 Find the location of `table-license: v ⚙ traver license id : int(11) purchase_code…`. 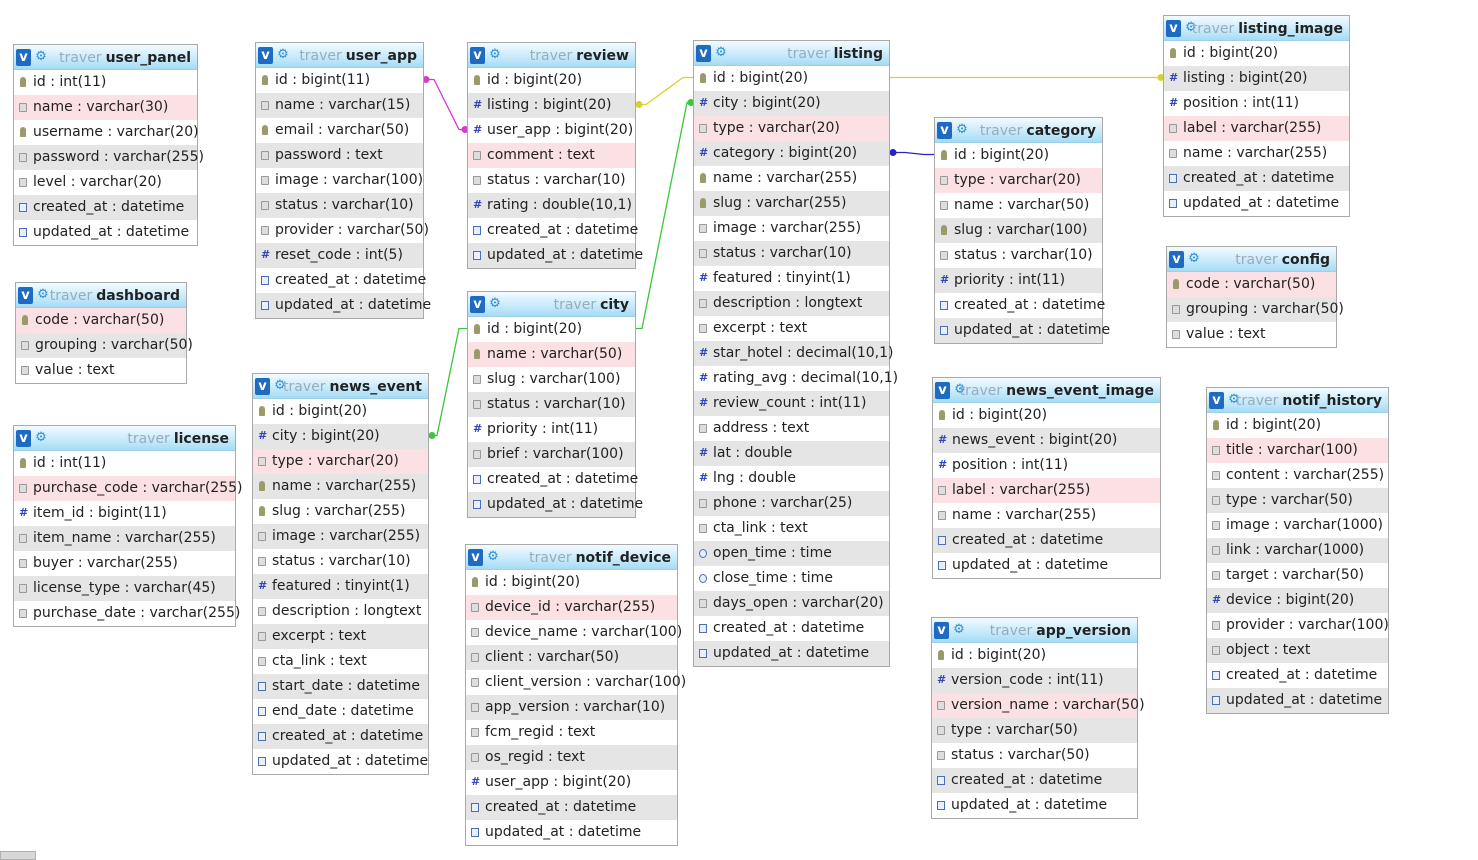

table-license: v ⚙ traver license id : int(11) purchase_code… is located at coordinates (128, 526).